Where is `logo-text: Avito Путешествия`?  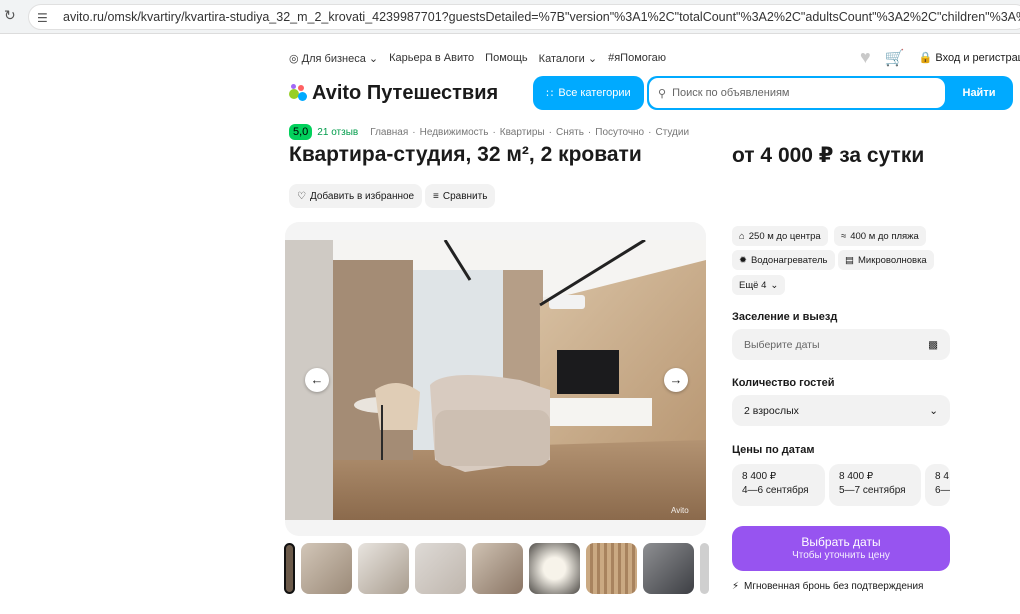
logo-text: Avito Путешествия is located at coordinates (405, 92).